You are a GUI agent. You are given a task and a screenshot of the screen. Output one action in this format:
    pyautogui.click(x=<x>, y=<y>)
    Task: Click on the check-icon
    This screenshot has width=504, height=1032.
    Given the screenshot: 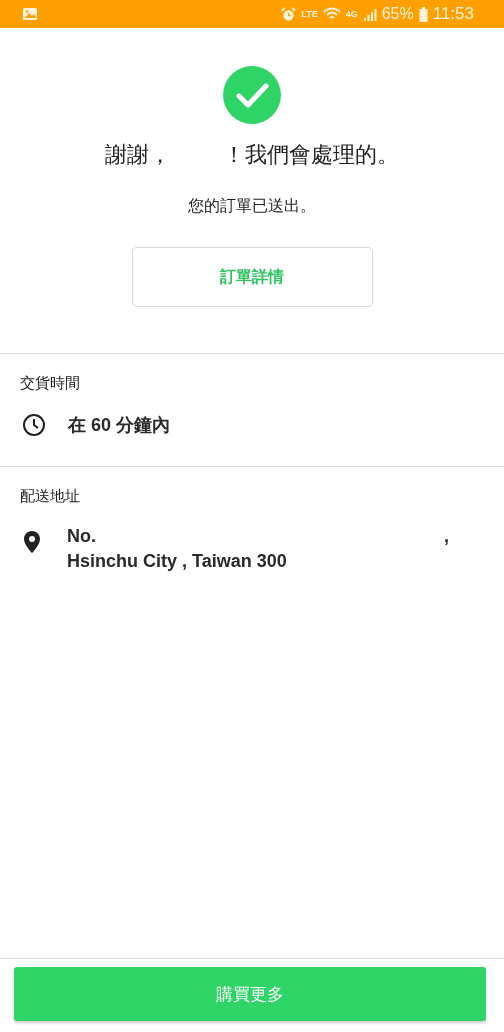 What is the action you would take?
    pyautogui.click(x=252, y=95)
    